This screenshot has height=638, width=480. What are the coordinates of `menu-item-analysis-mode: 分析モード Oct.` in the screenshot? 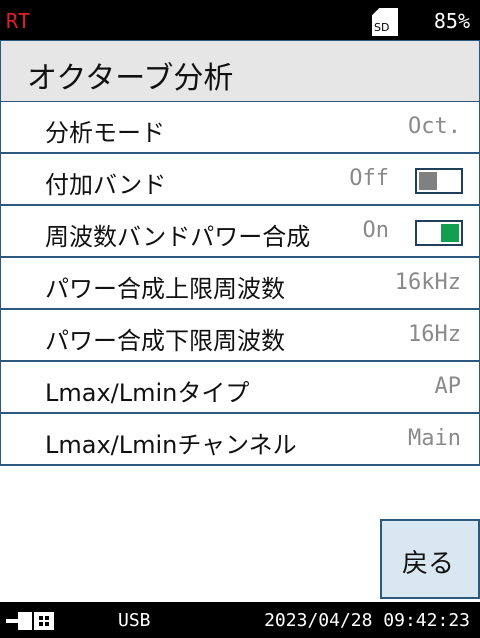 It's located at (240, 128).